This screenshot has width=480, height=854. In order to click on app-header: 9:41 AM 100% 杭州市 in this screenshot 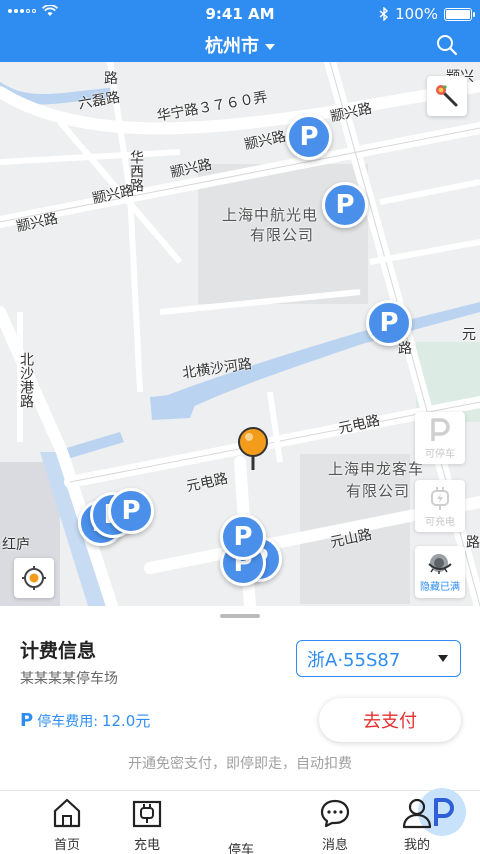, I will do `click(240, 31)`.